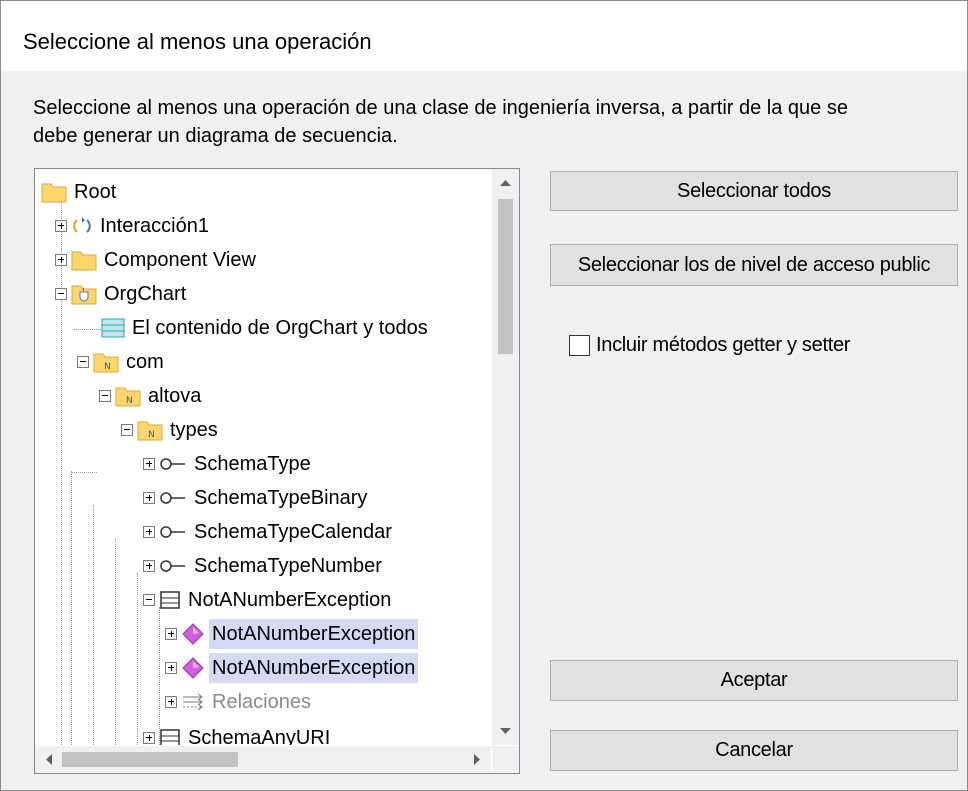  Describe the element at coordinates (82, 224) in the screenshot. I see `interaction-icon` at that location.